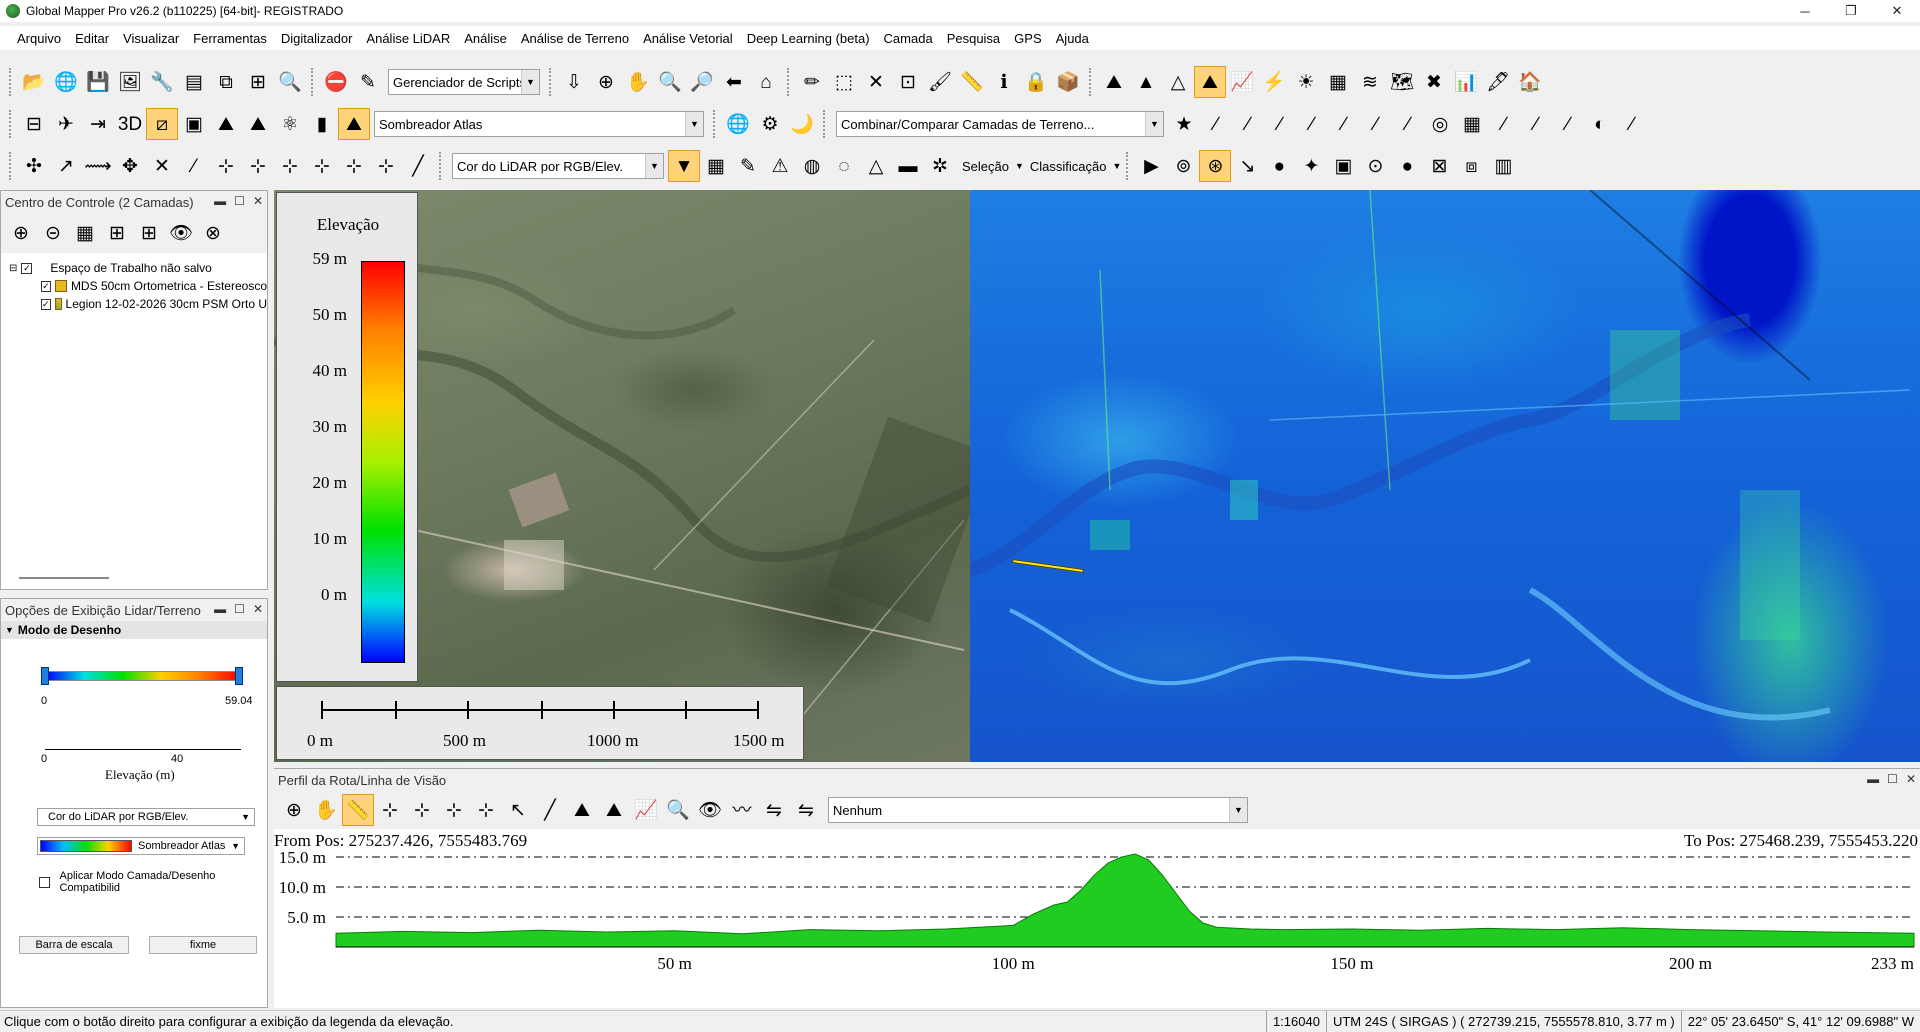 The height and width of the screenshot is (1032, 1920). Describe the element at coordinates (1151, 166) in the screenshot. I see `toolbar-icon-button: ▶` at that location.